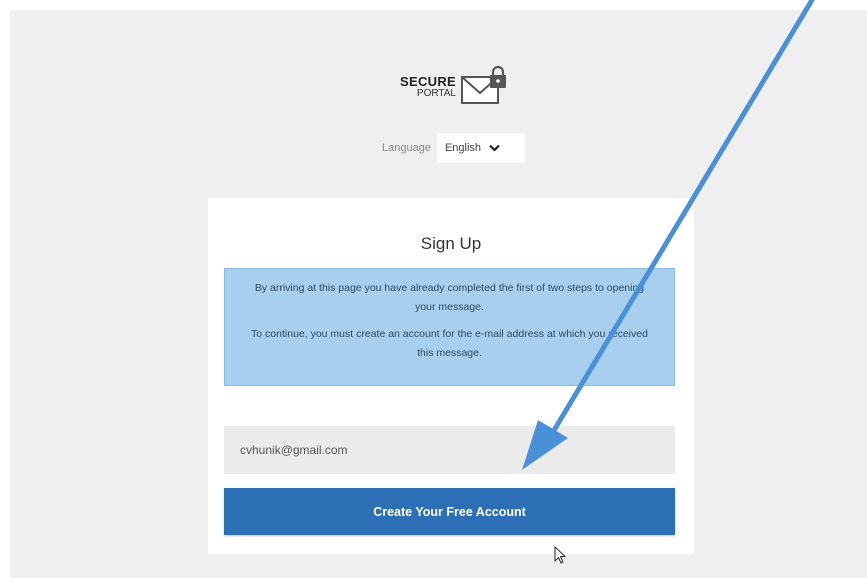  I want to click on language-label: Language, so click(406, 148).